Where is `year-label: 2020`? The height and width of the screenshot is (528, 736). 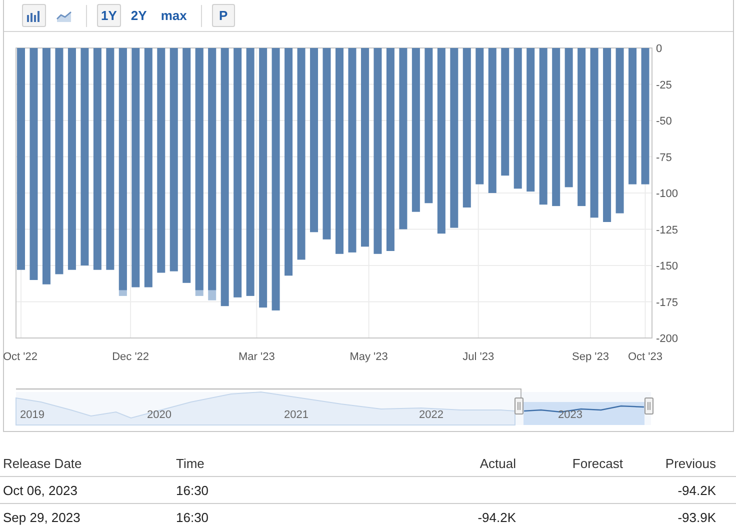
year-label: 2020 is located at coordinates (159, 415).